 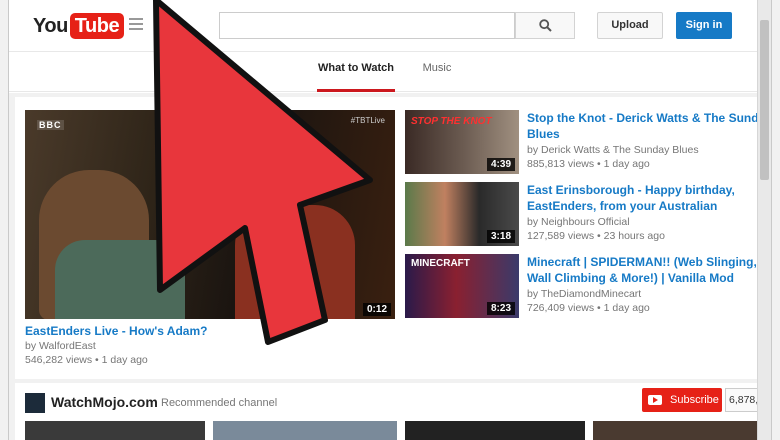 What do you see at coordinates (584, 294) in the screenshot?
I see `video-channel: by TheDiamondMinecart` at bounding box center [584, 294].